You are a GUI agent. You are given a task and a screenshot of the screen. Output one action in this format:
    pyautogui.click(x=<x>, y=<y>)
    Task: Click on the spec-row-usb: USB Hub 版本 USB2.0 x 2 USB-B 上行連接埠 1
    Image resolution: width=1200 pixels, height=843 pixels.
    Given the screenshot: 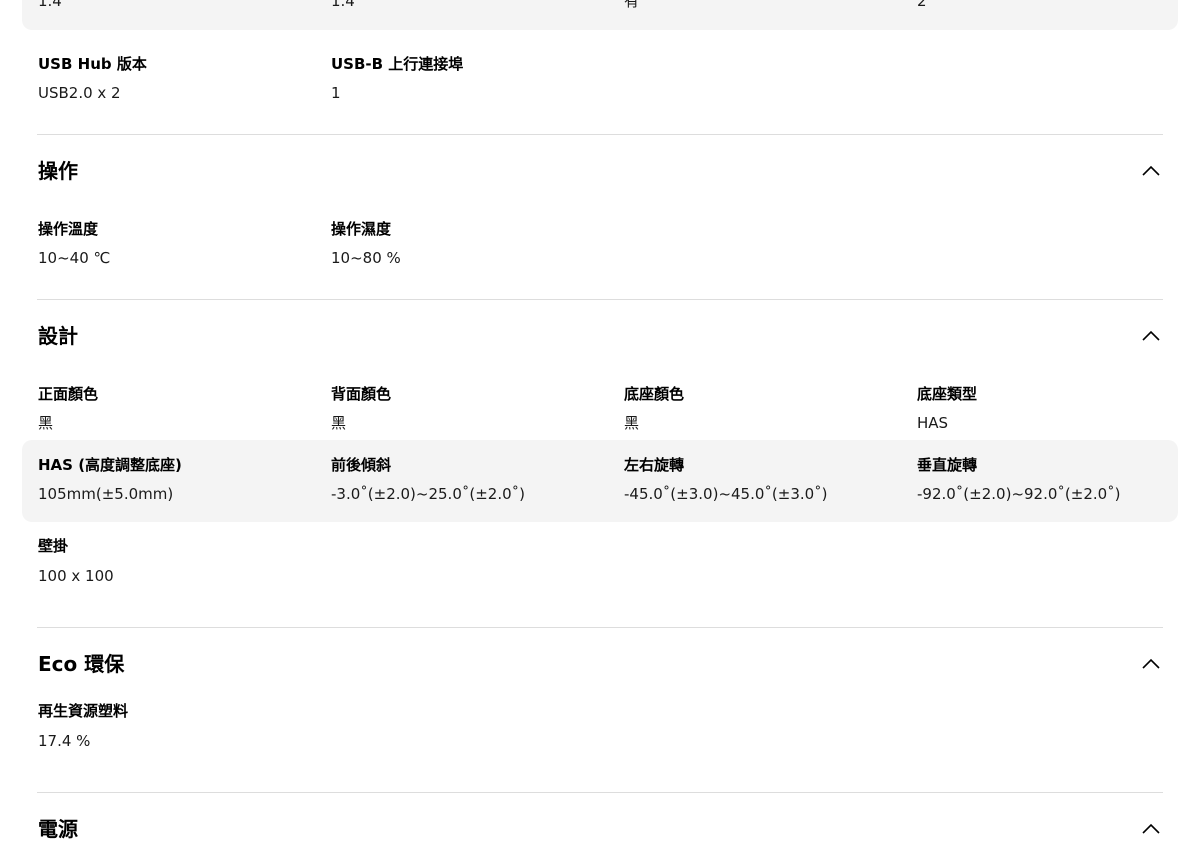 What is the action you would take?
    pyautogui.click(x=600, y=81)
    